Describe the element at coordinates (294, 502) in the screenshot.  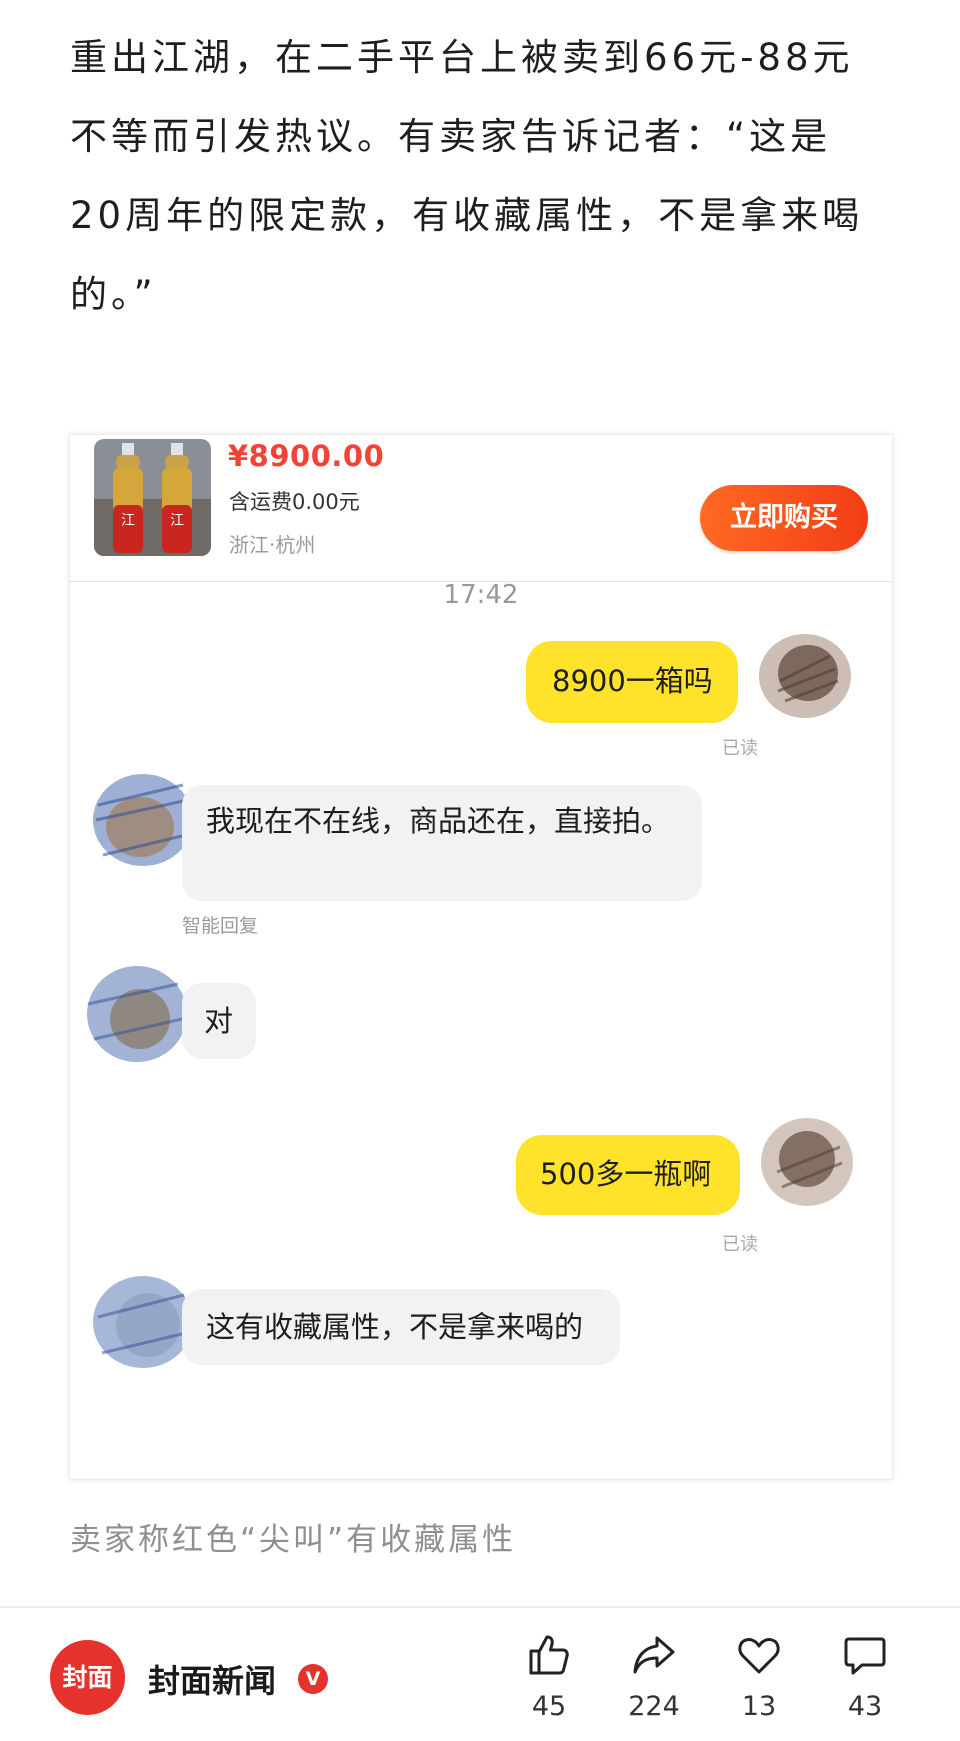
I see `shipping-info: 含运费0.00元` at that location.